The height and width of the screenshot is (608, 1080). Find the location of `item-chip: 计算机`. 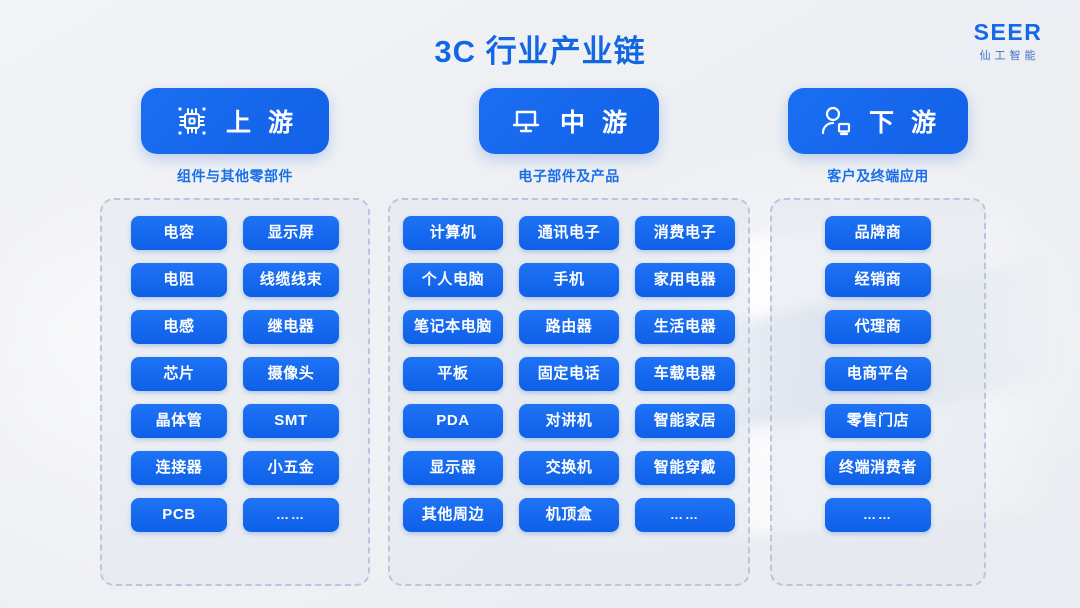

item-chip: 计算机 is located at coordinates (453, 233).